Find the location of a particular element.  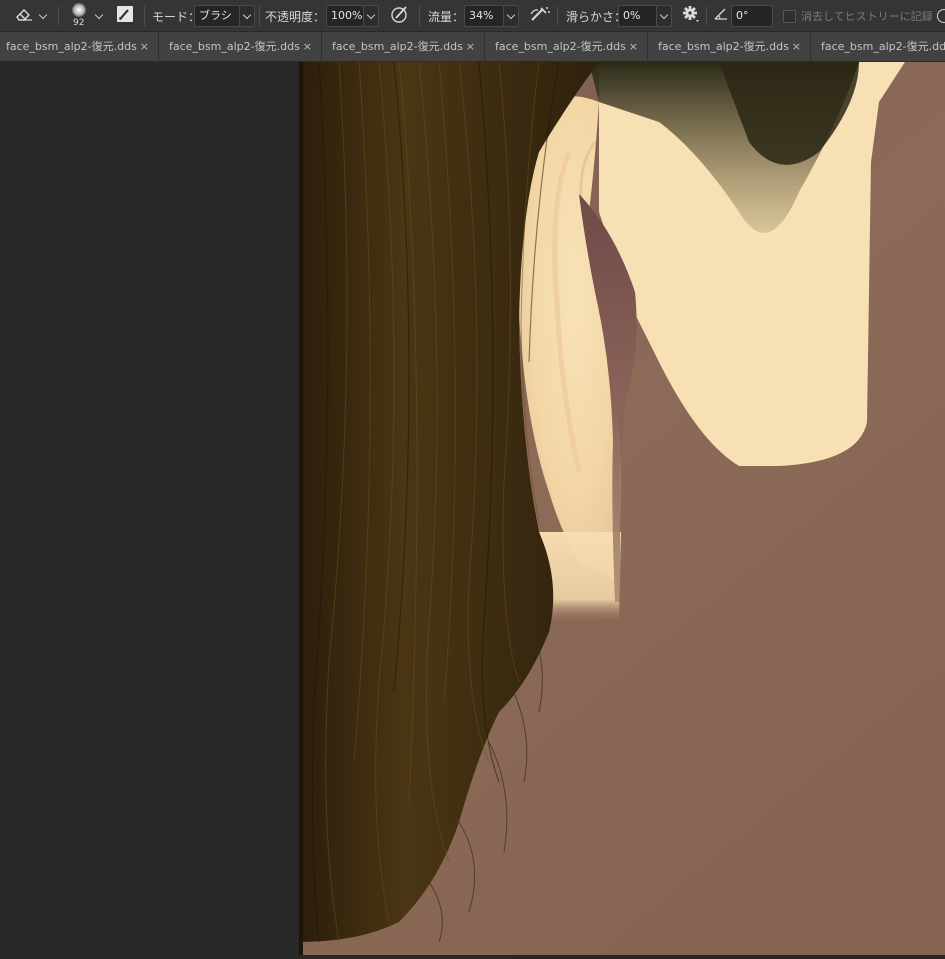

angle-field: 0° is located at coordinates (752, 16).